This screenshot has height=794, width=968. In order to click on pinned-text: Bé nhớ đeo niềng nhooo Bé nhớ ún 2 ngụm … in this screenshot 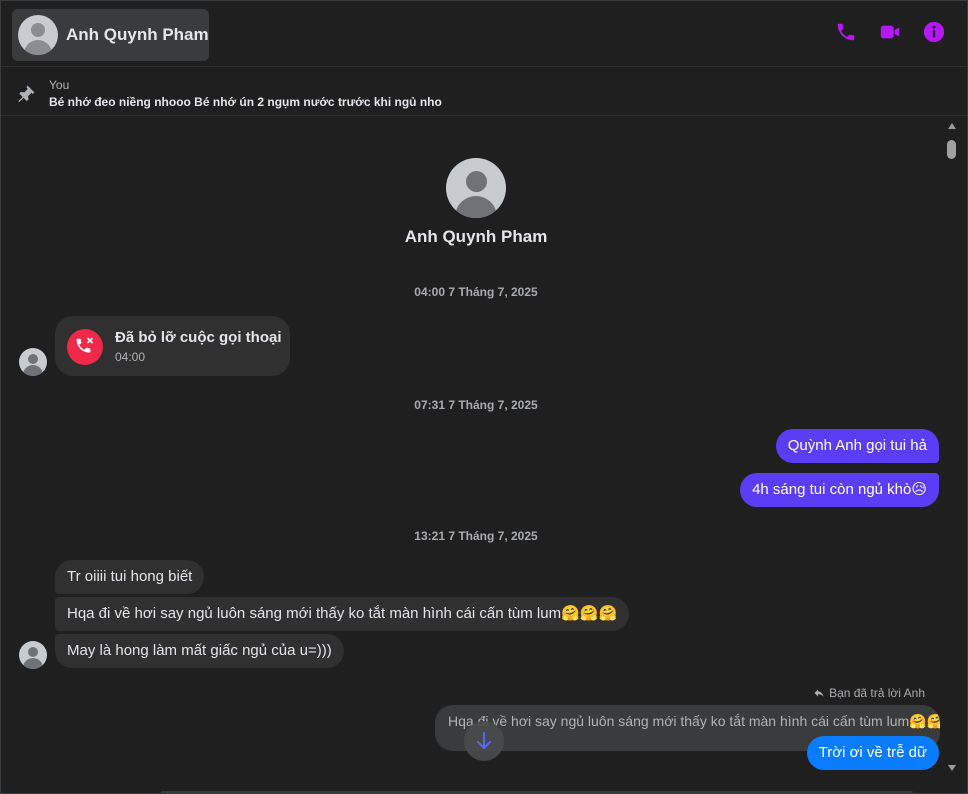, I will do `click(245, 102)`.